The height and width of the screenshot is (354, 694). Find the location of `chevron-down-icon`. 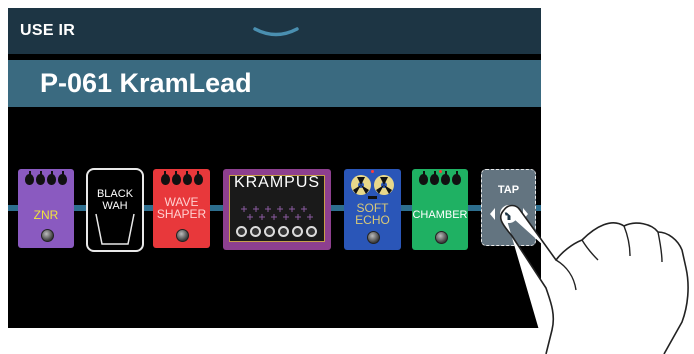

chevron-down-icon is located at coordinates (276, 33).